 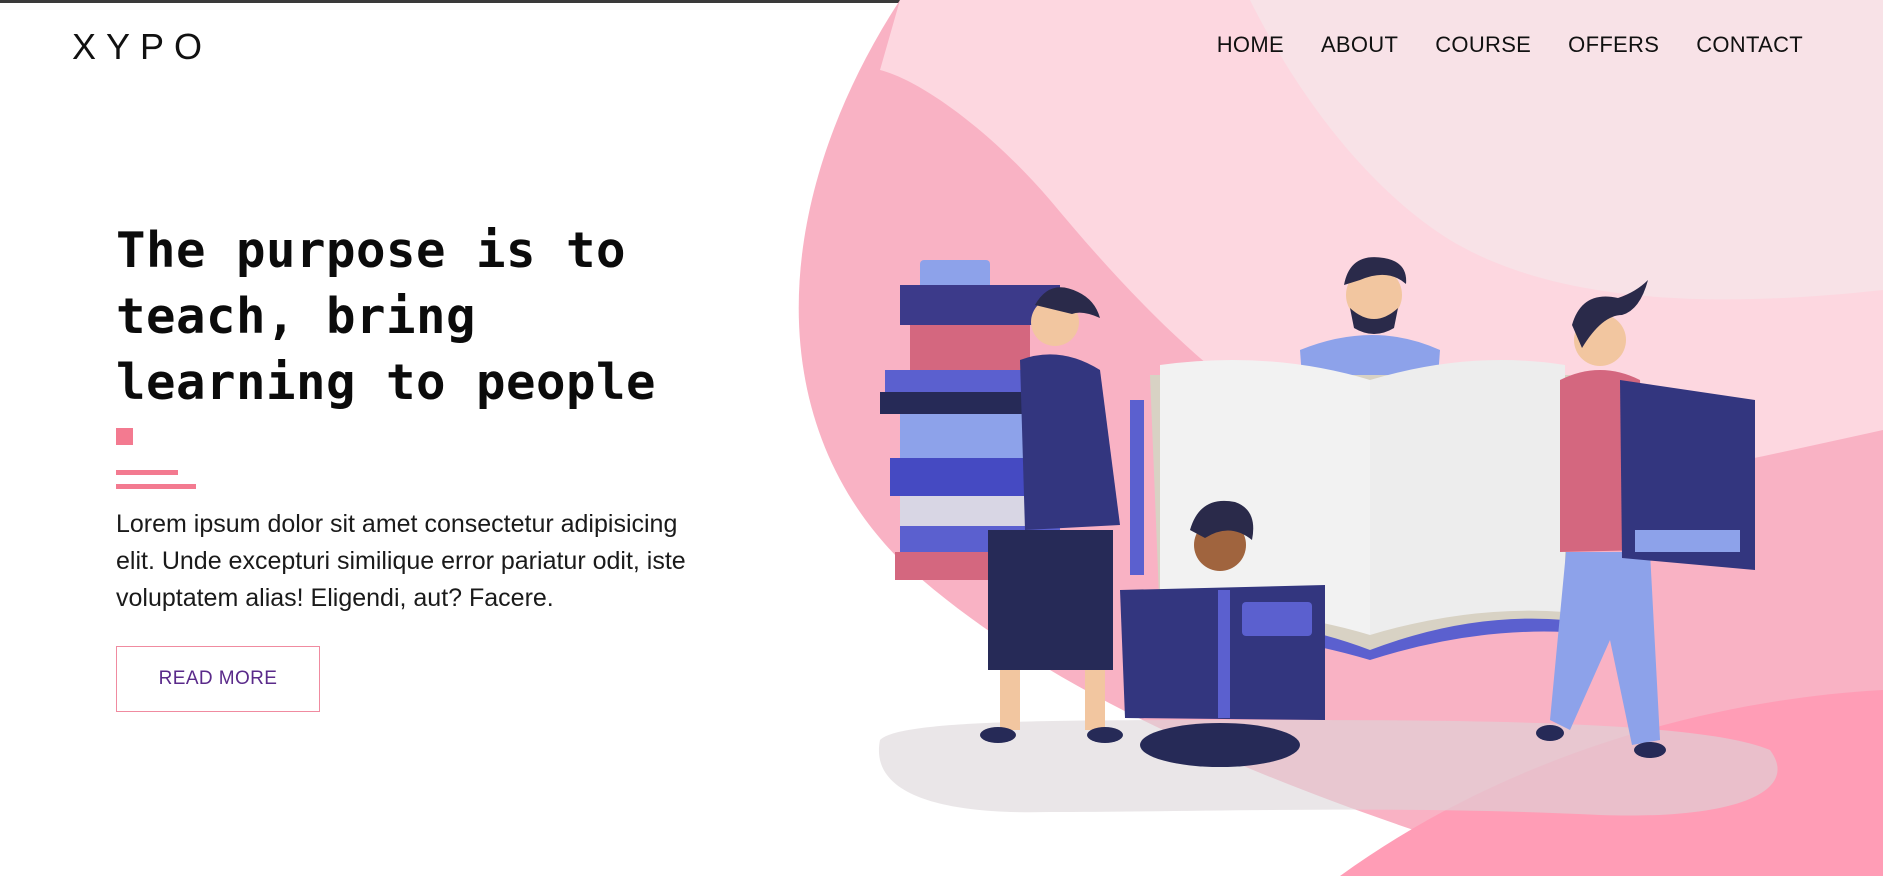 What do you see at coordinates (1483, 45) in the screenshot?
I see `nav-course: COURSE` at bounding box center [1483, 45].